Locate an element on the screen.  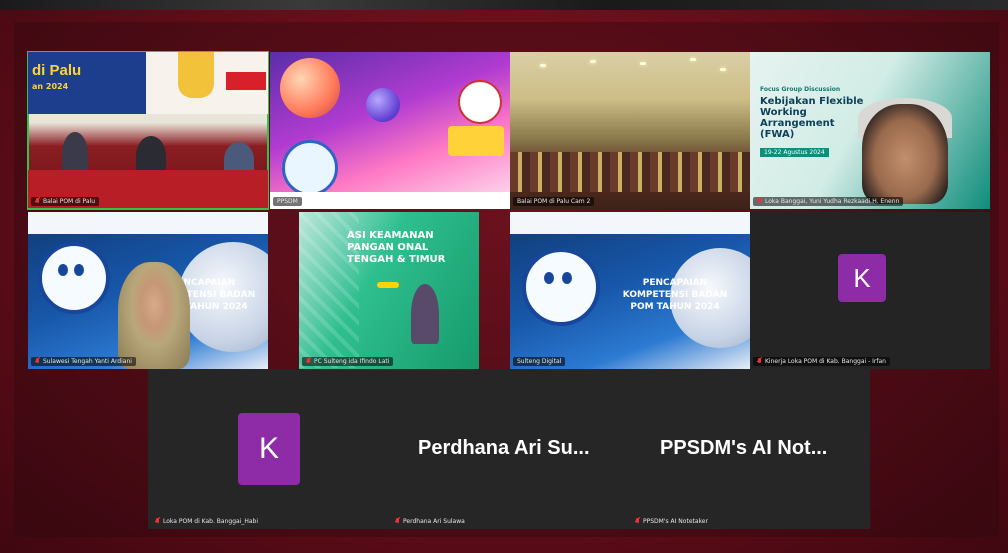
participant-name-label: PPSDM is located at coordinates (287, 201).